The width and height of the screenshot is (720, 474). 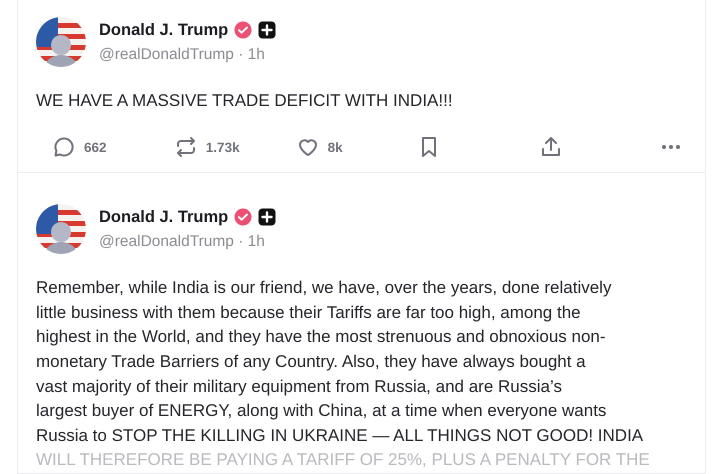 I want to click on speech-bubble-icon, so click(x=64, y=147).